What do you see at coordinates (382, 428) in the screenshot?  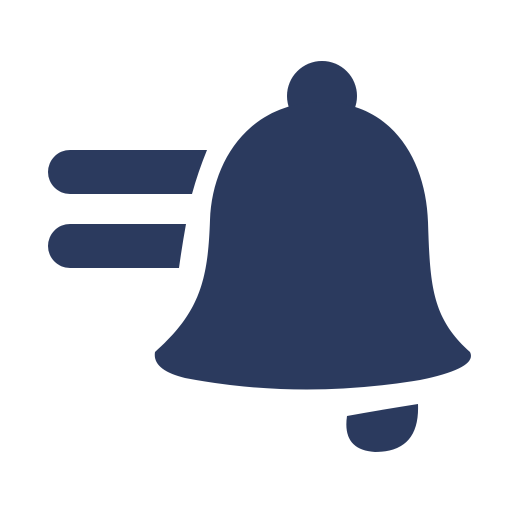 I see `bell-clapper` at bounding box center [382, 428].